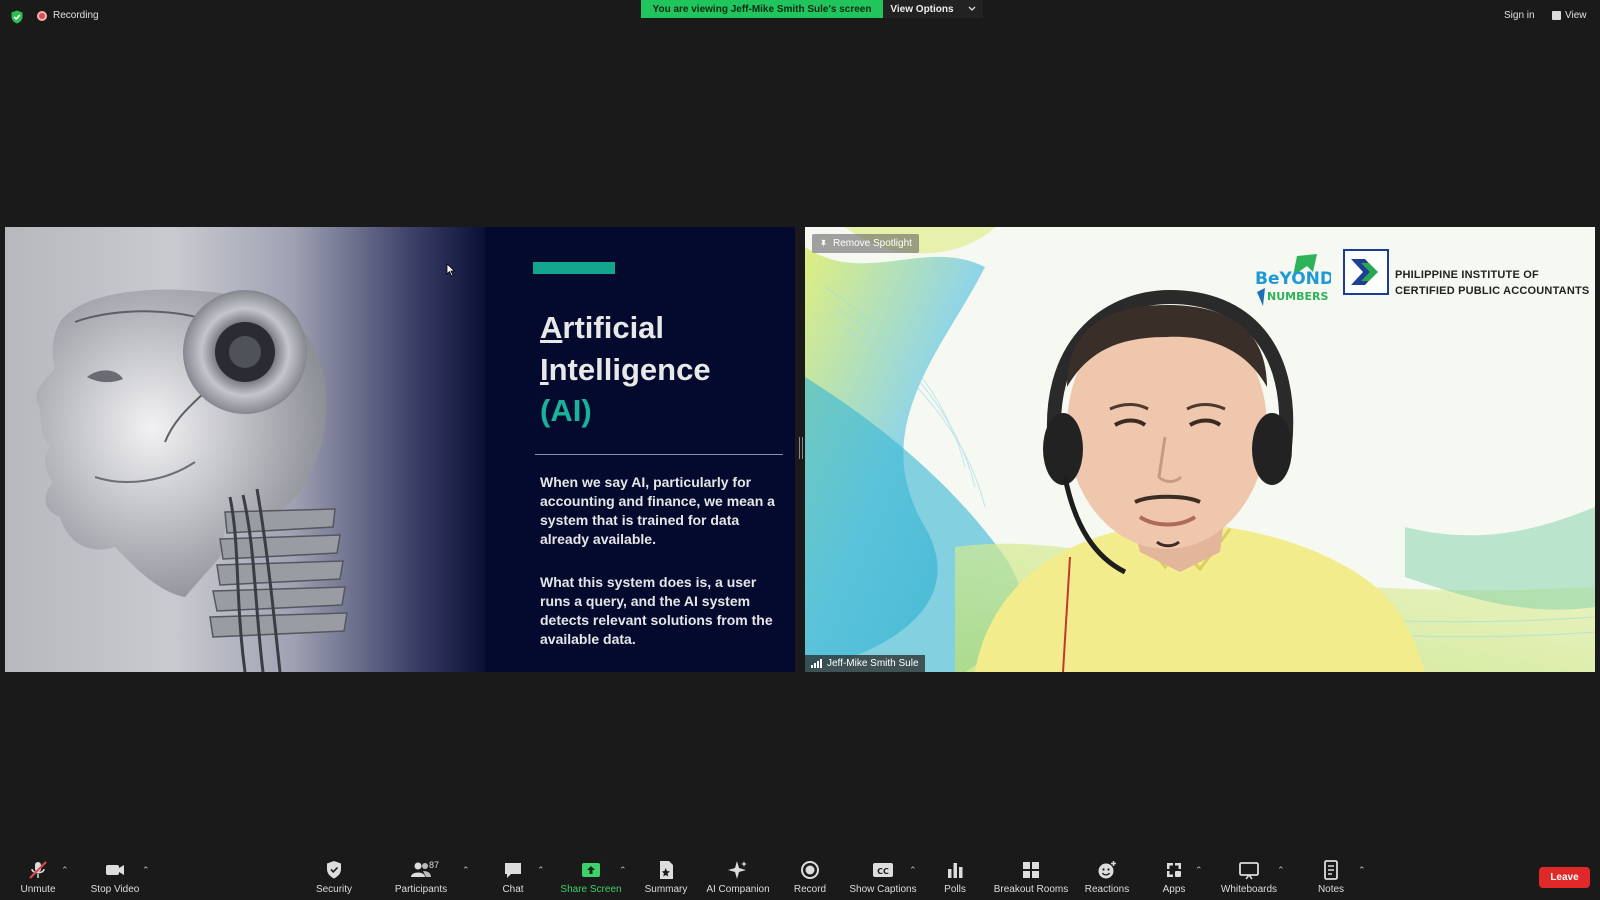 The width and height of the screenshot is (1600, 900). Describe the element at coordinates (810, 889) in the screenshot. I see `record-label: Record` at that location.